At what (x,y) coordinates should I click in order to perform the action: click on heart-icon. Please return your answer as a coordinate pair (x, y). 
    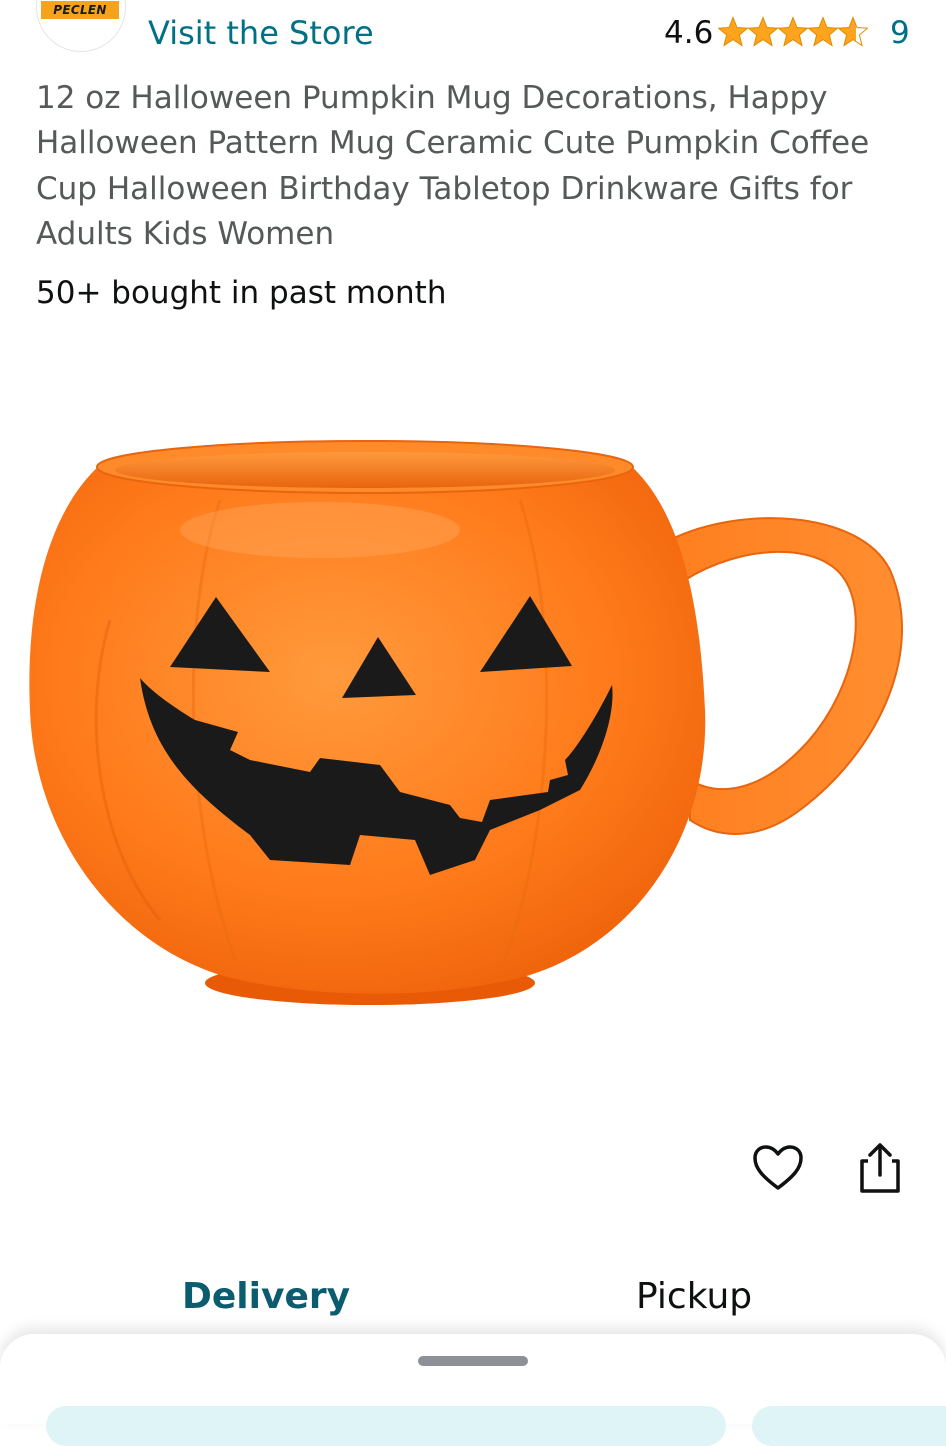
    Looking at the image, I should click on (778, 1167).